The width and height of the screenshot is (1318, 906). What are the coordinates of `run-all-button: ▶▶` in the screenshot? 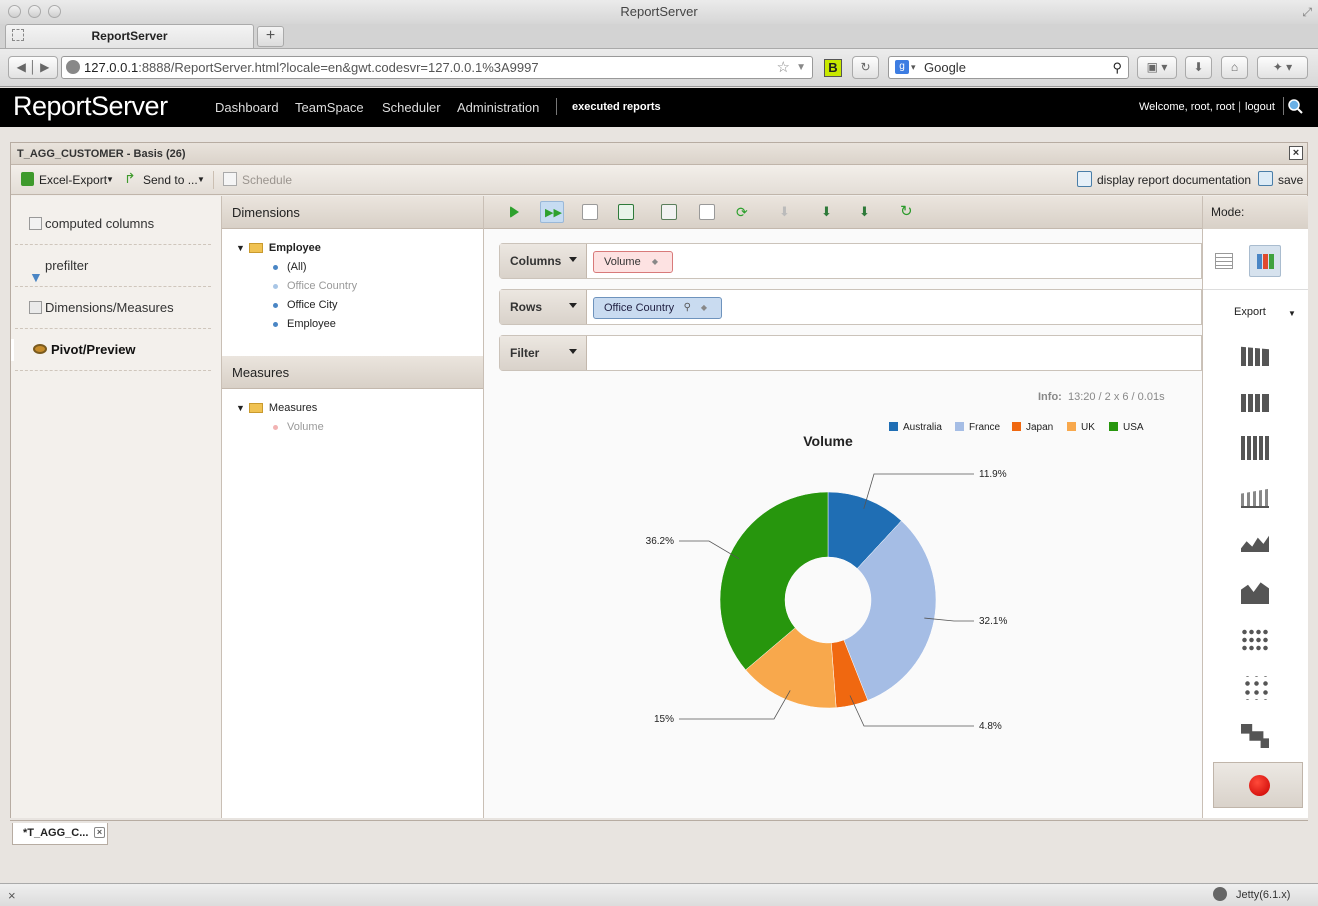 It's located at (552, 212).